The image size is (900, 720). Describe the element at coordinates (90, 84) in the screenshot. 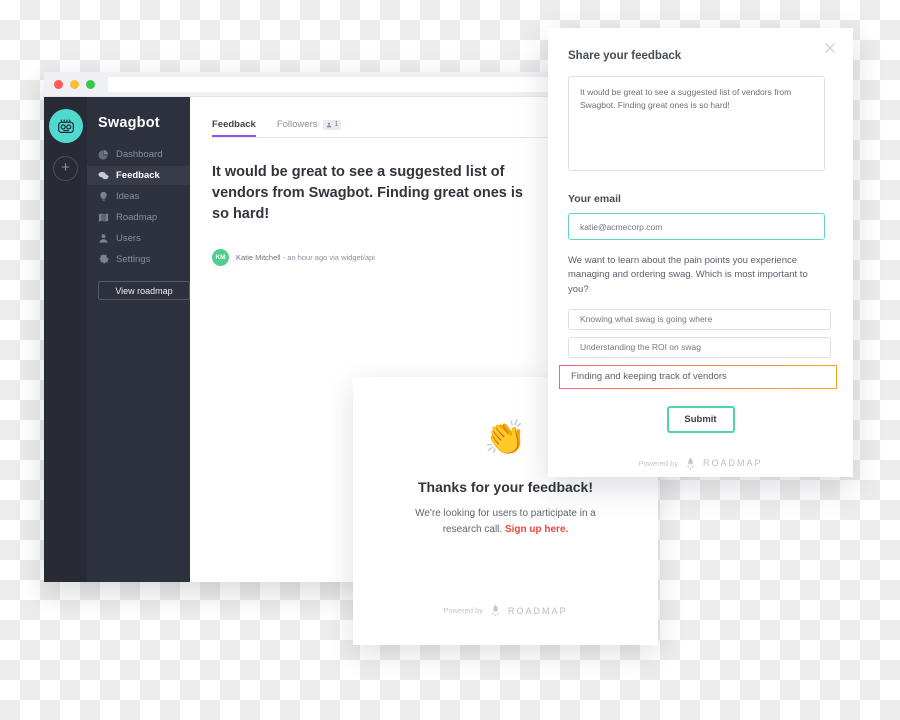

I see `window-maximize-button` at that location.